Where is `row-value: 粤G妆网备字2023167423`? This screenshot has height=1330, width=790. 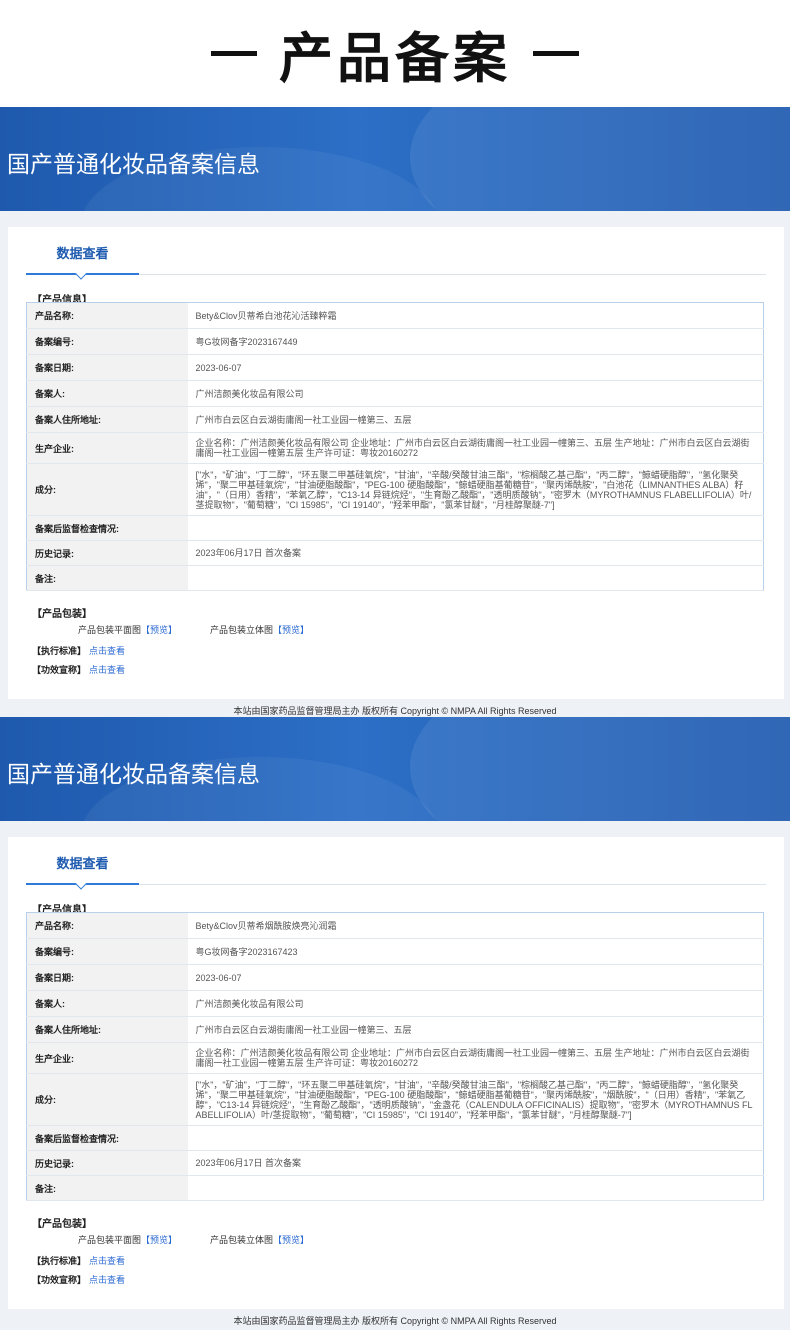 row-value: 粤G妆网备字2023167423 is located at coordinates (475, 951).